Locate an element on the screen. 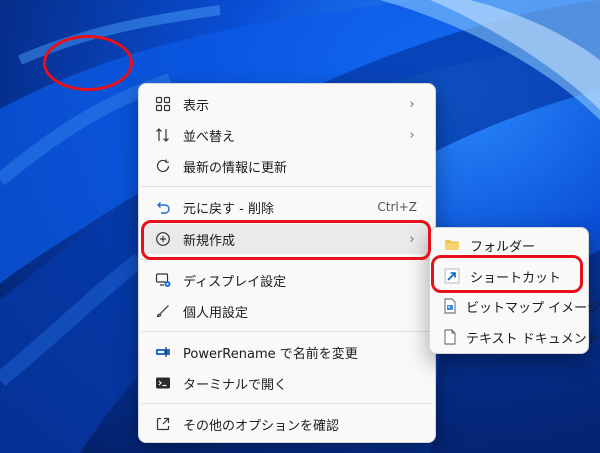  terminal-icon is located at coordinates (163, 383).